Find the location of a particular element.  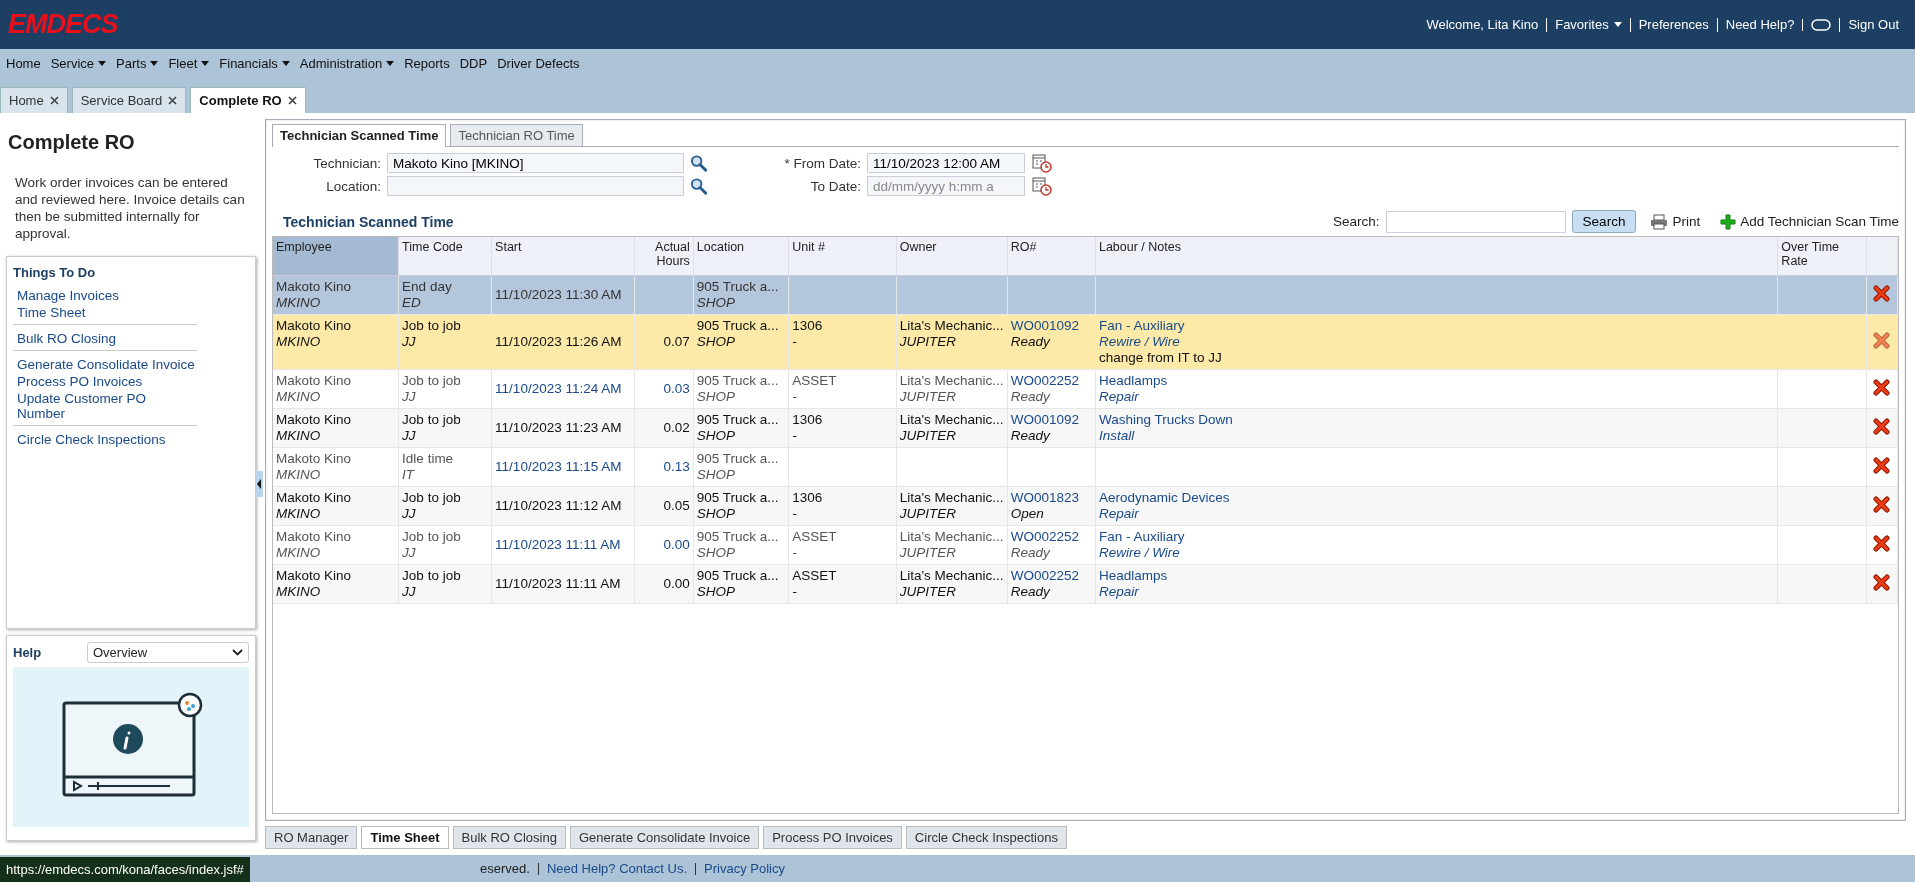

header-link: Favorites is located at coordinates (1588, 24).